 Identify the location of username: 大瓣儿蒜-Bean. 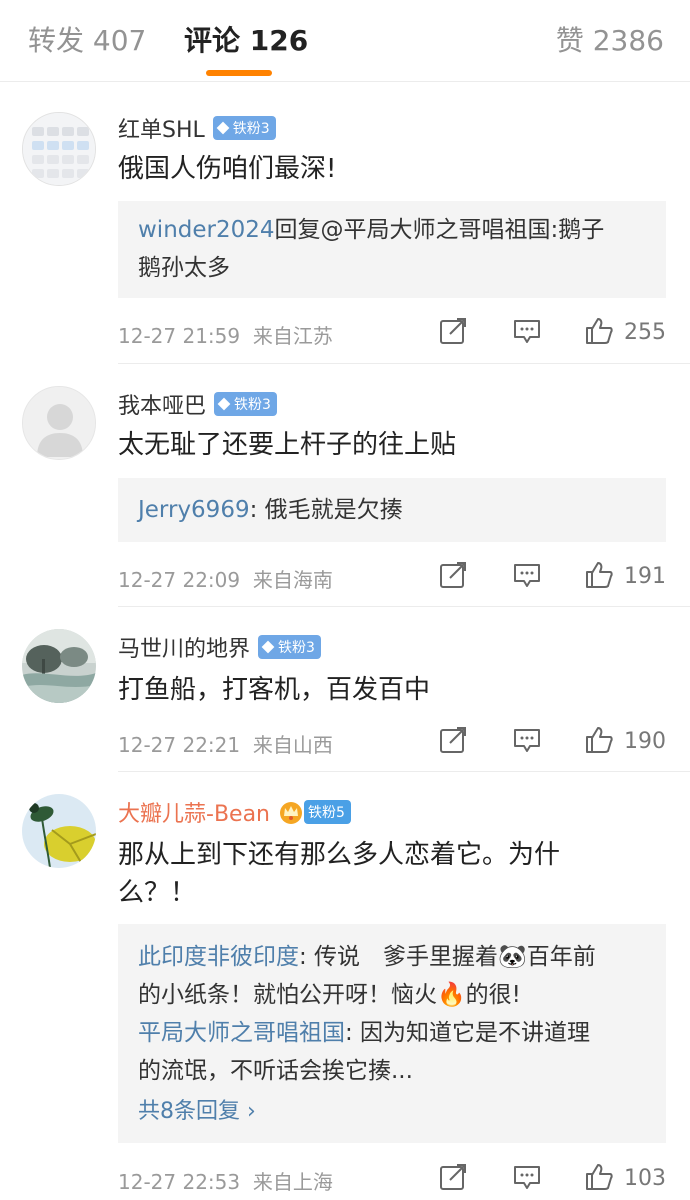
(194, 812).